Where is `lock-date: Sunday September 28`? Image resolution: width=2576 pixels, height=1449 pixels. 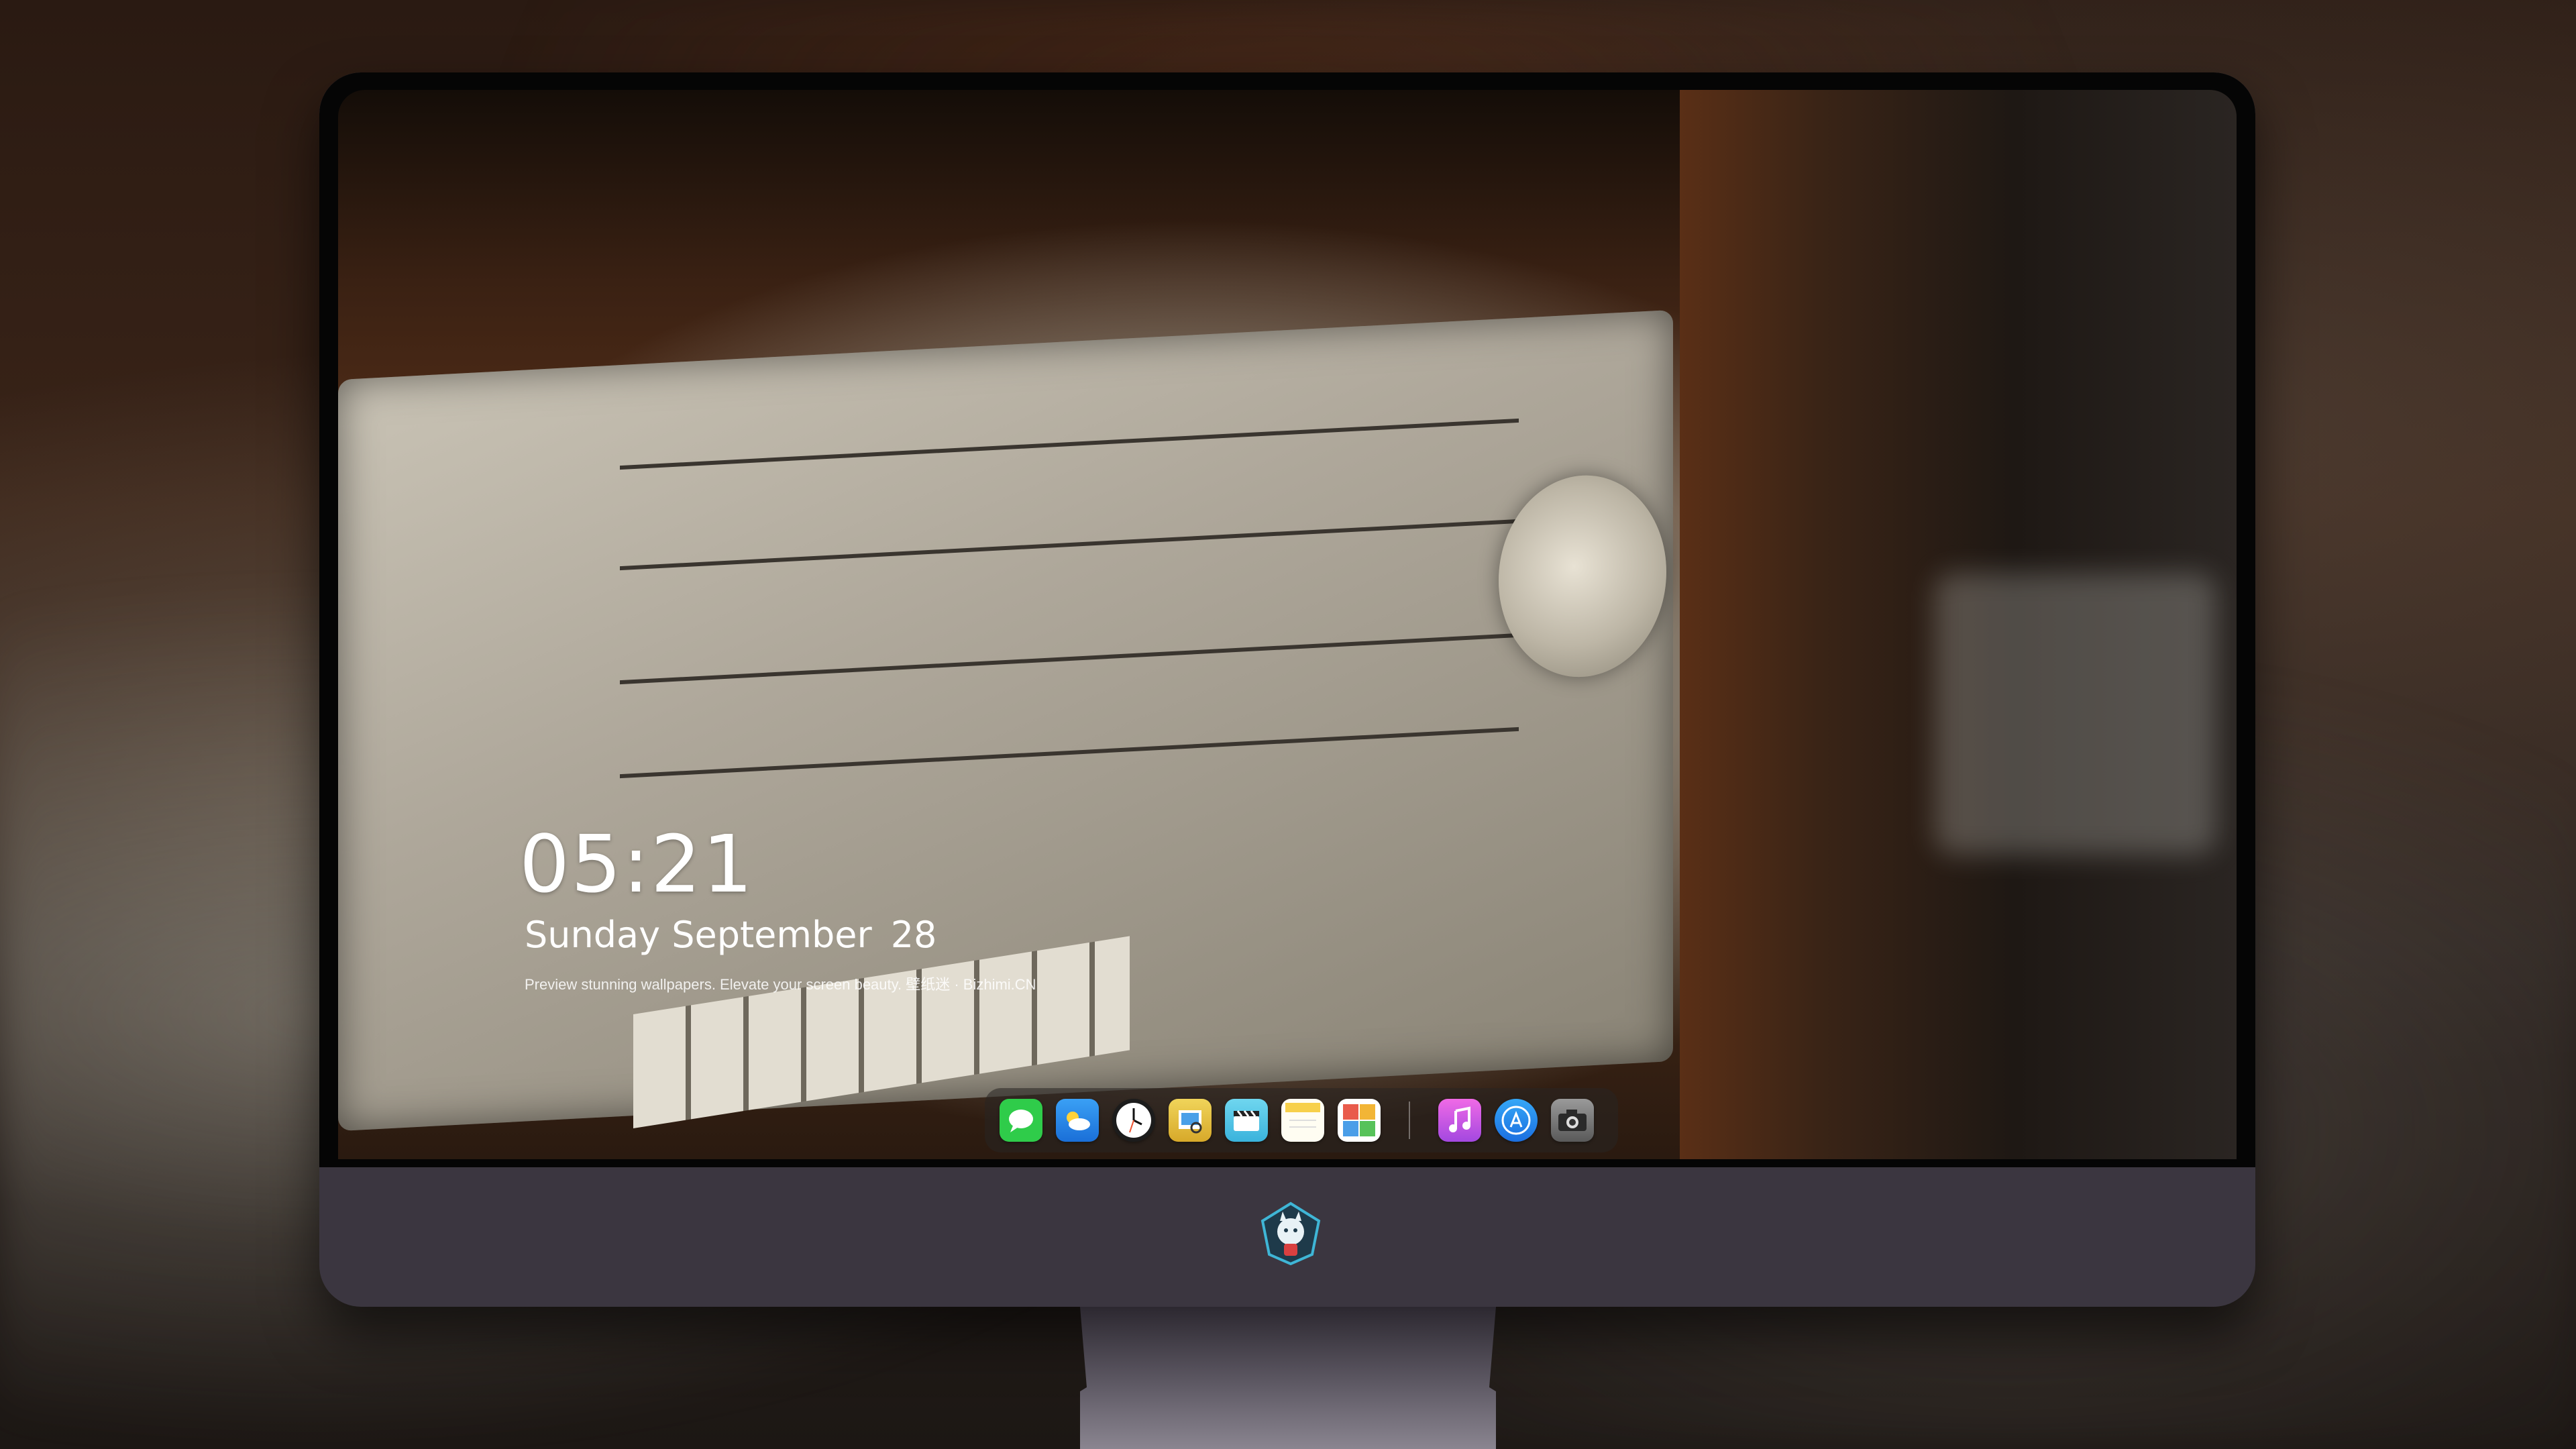 lock-date: Sunday September 28 is located at coordinates (730, 935).